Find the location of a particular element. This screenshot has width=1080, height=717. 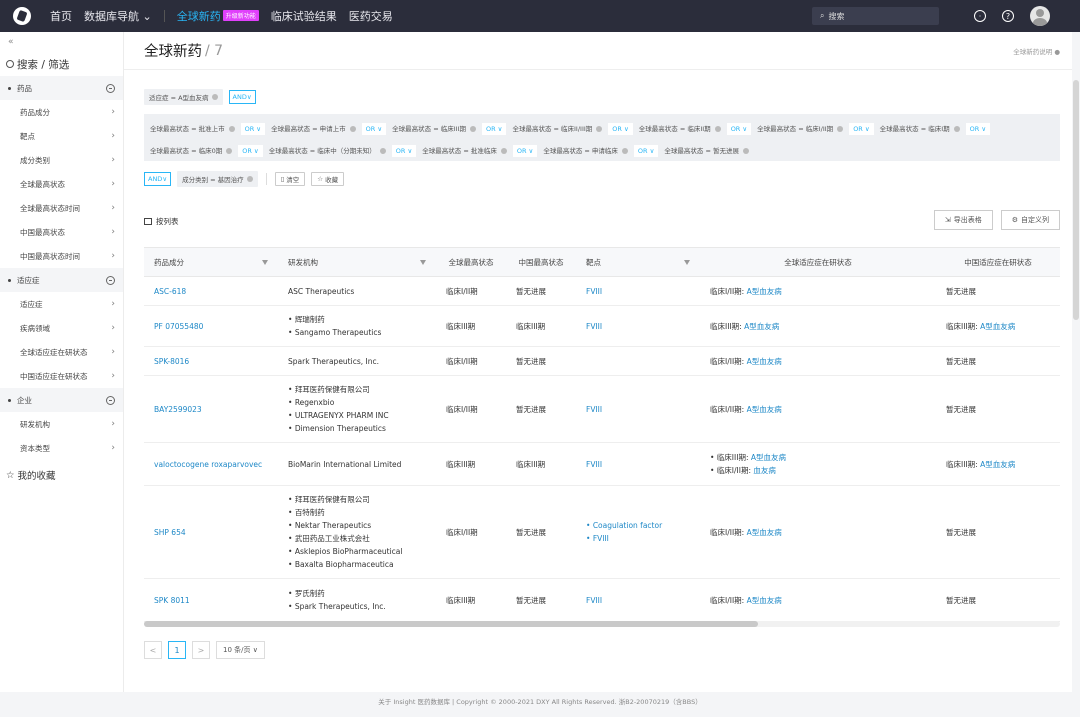

page-size-select: 10 条/页 ∨ is located at coordinates (240, 650).